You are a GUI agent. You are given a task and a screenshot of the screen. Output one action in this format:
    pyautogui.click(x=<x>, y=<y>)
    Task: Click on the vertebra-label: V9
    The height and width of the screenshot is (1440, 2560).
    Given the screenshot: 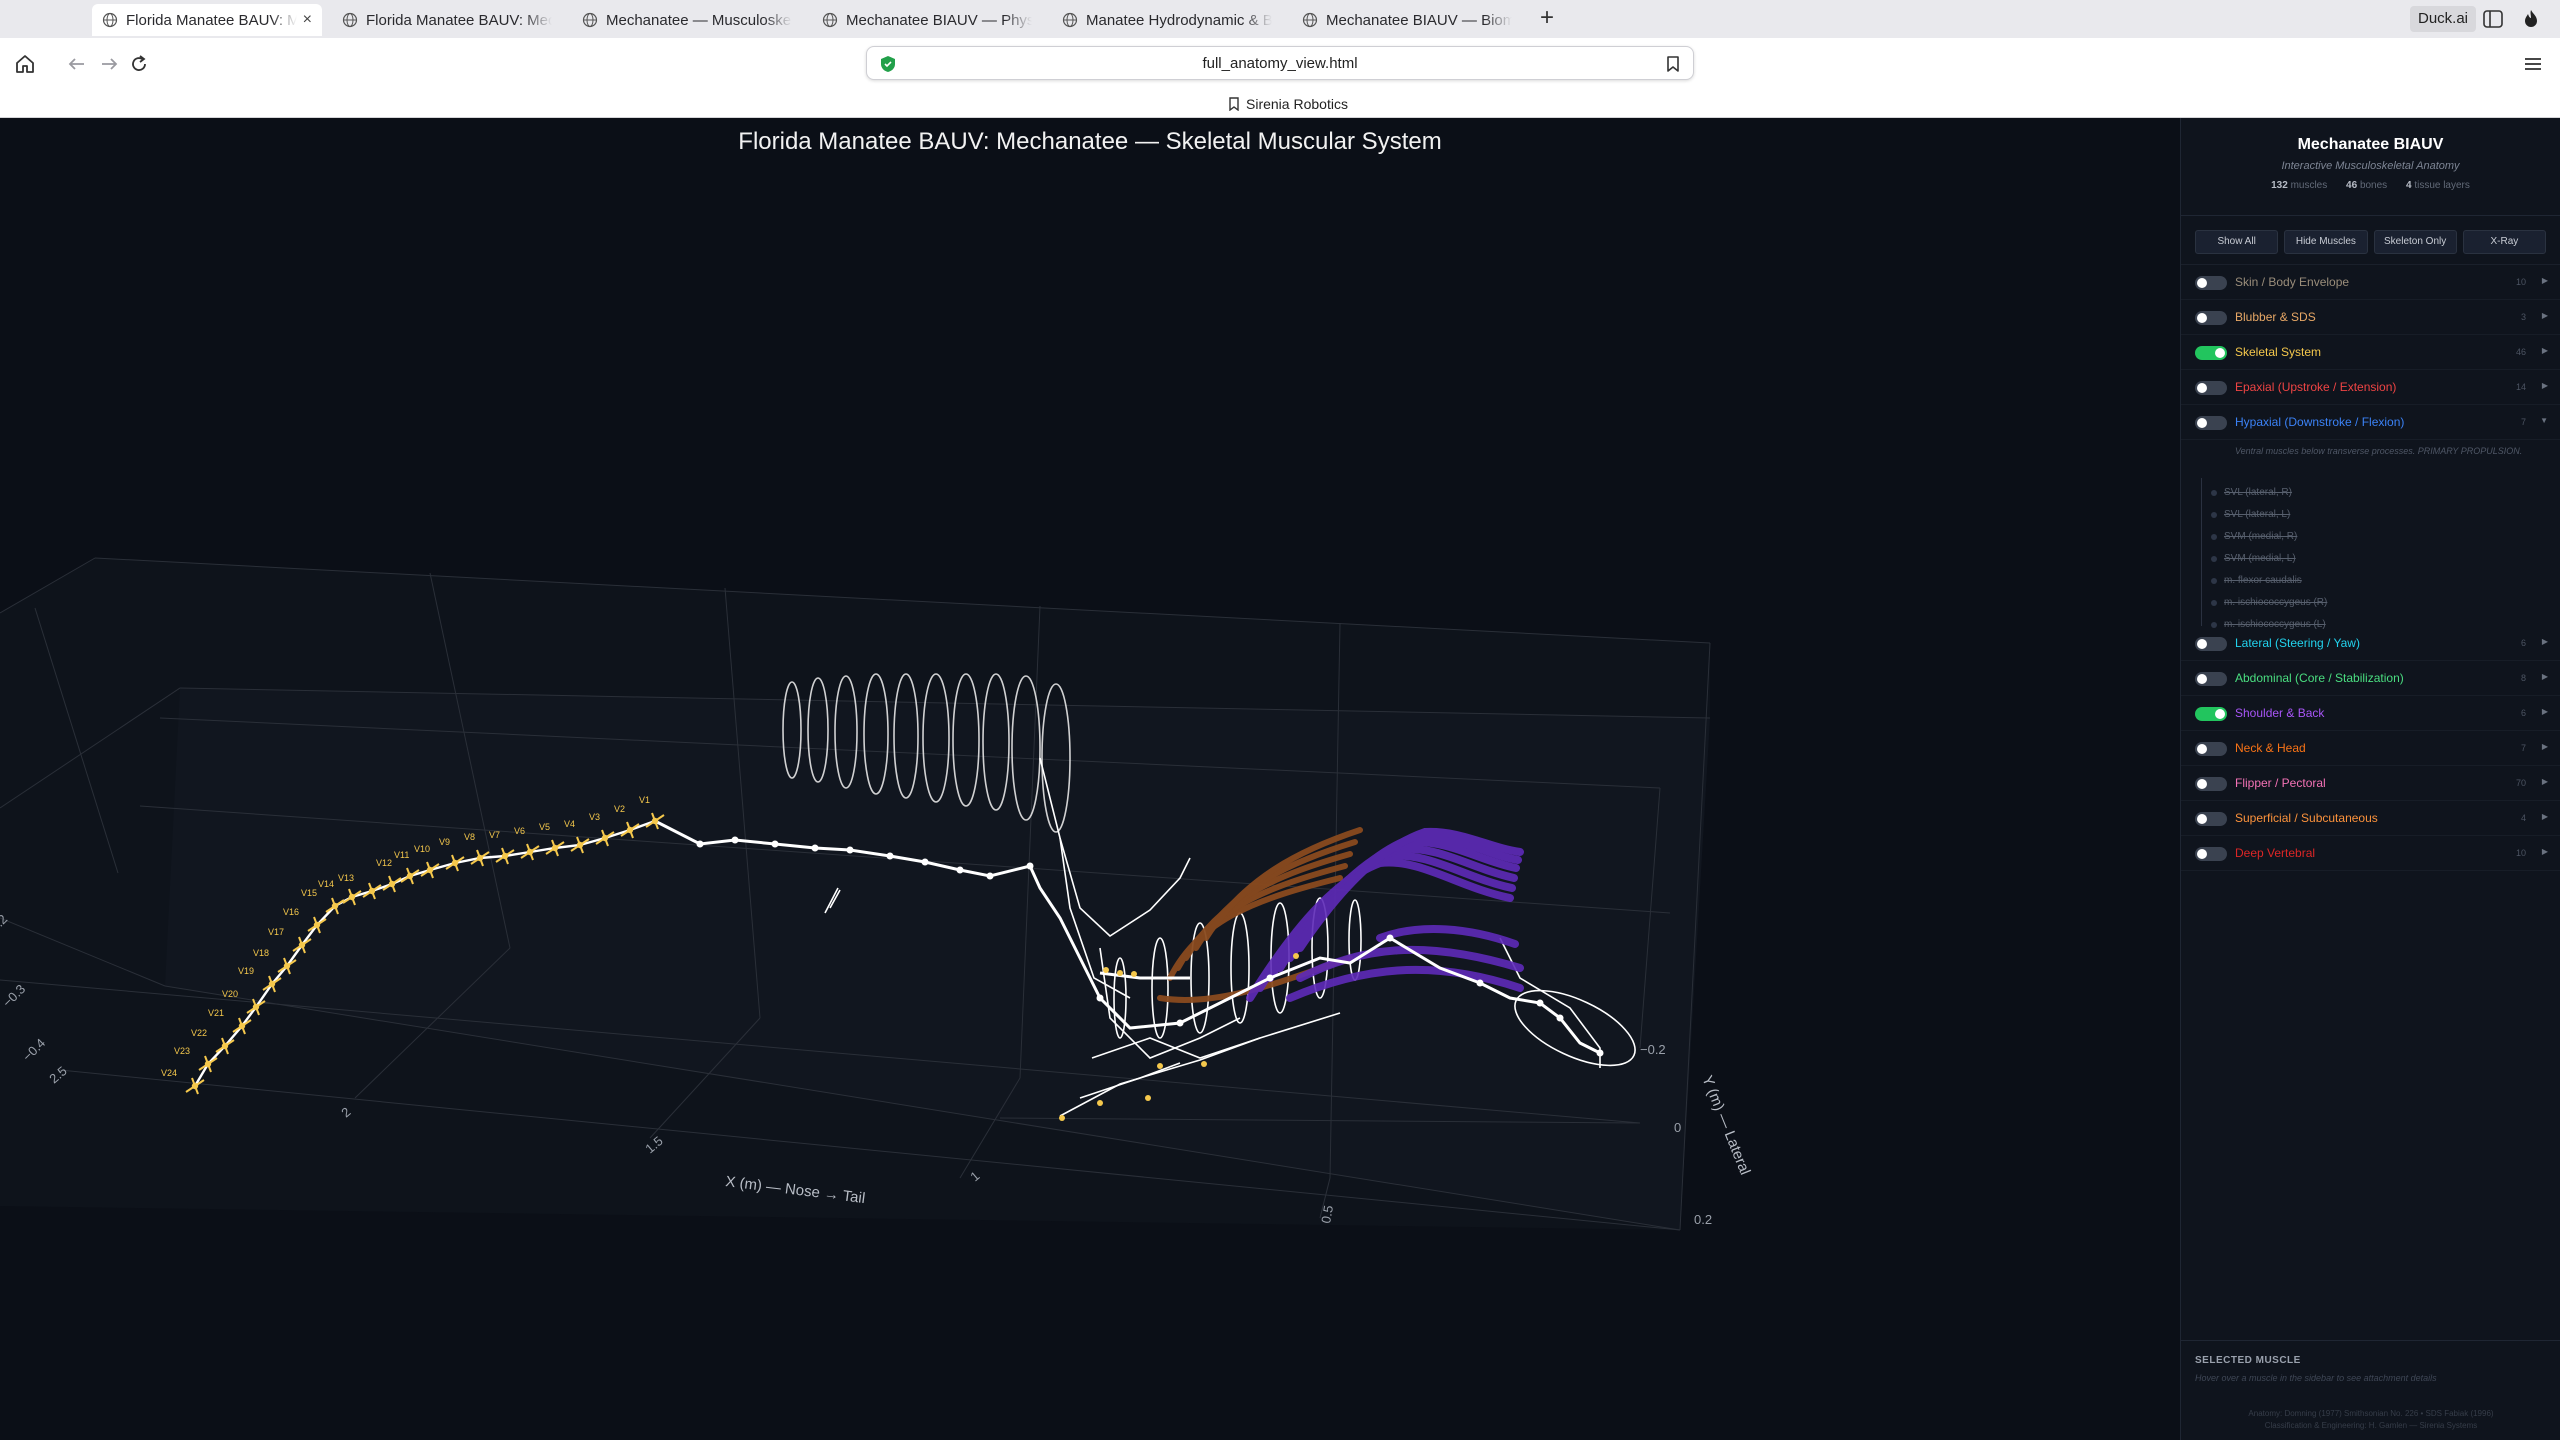 What is the action you would take?
    pyautogui.click(x=444, y=842)
    